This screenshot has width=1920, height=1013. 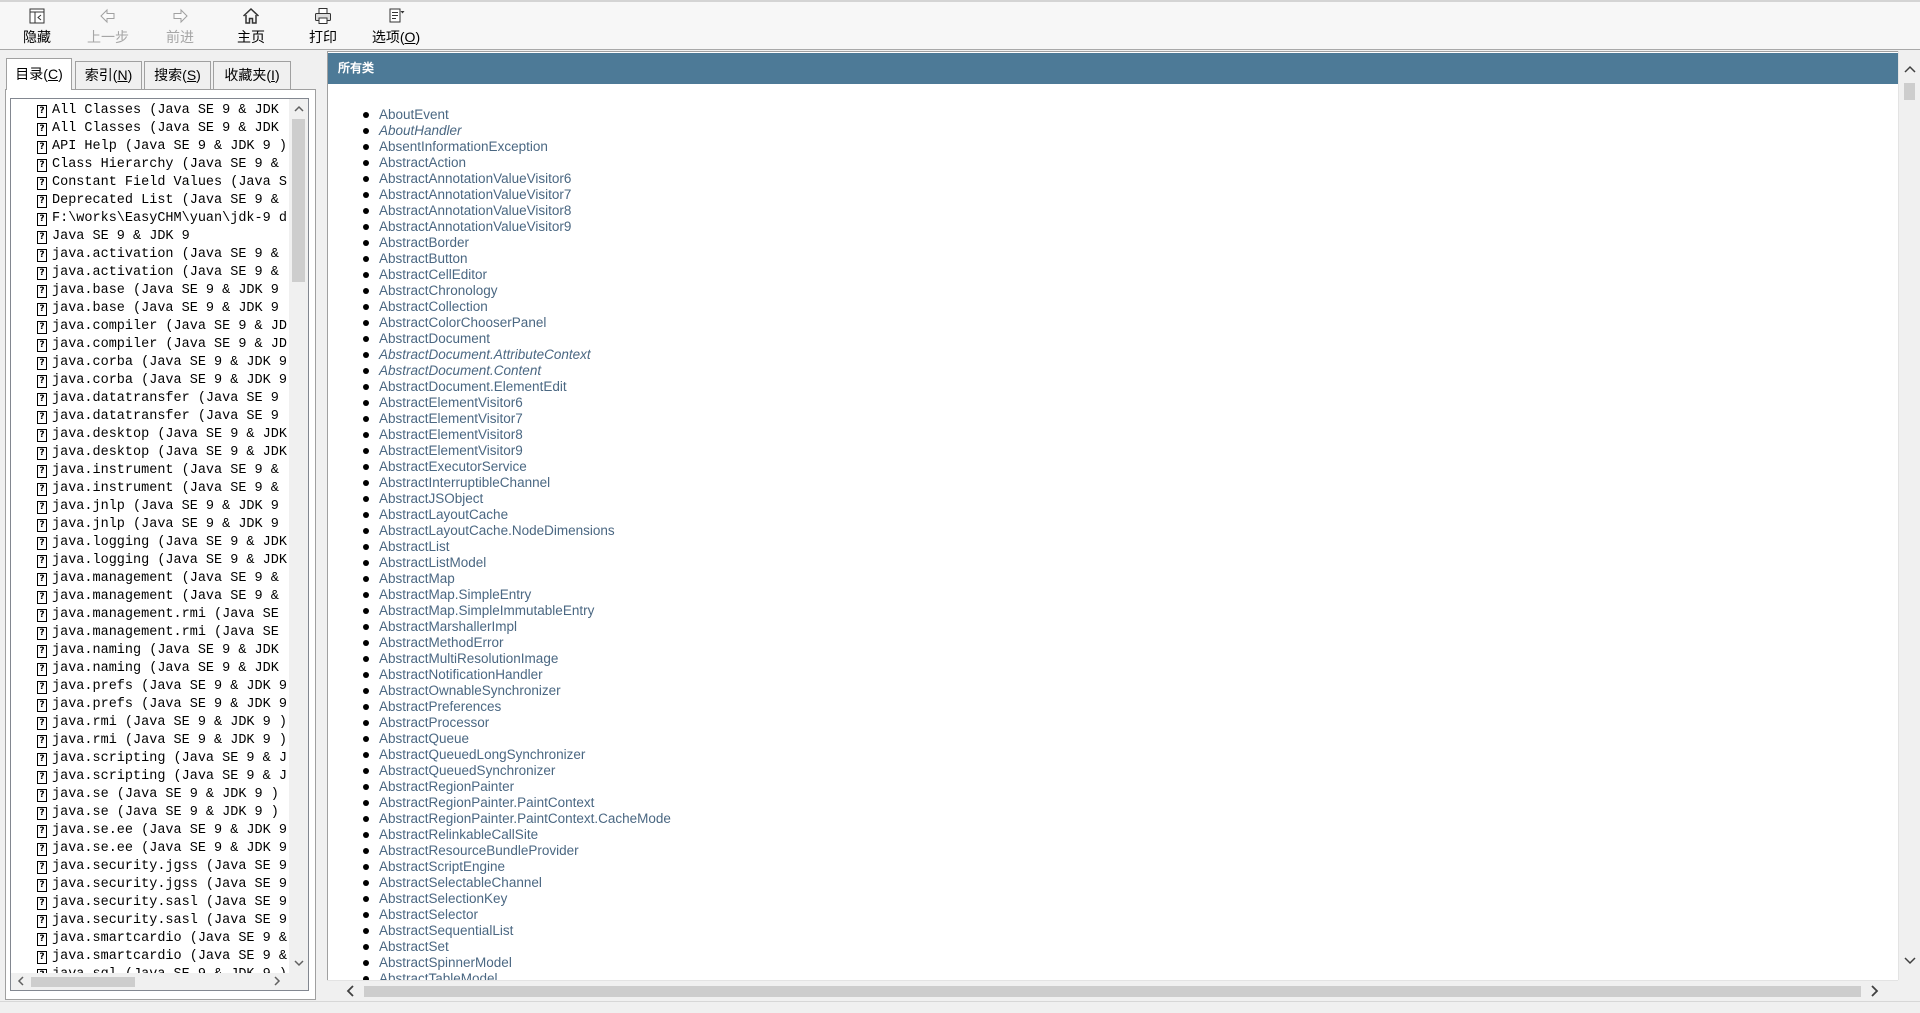 I want to click on toc-item: ? Class Hierarchy (Java SE 9 &, so click(x=150, y=165).